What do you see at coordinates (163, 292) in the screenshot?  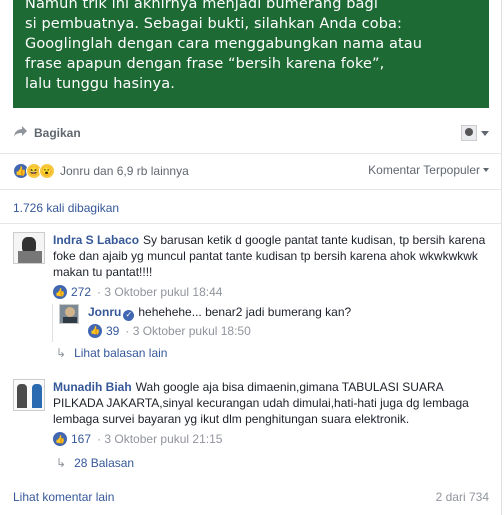 I see `comment-timestamp: 3 Oktober pukul 18:44` at bounding box center [163, 292].